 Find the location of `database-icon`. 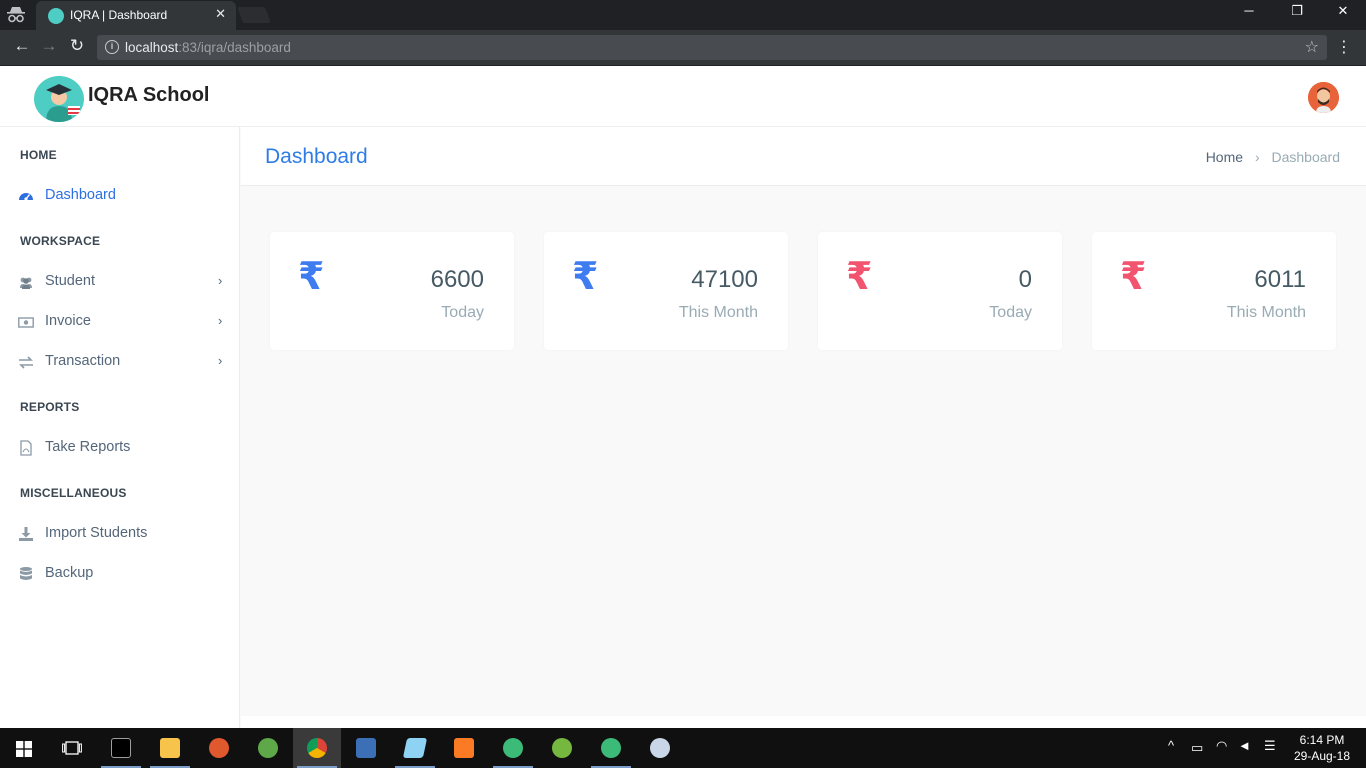

database-icon is located at coordinates (26, 573).